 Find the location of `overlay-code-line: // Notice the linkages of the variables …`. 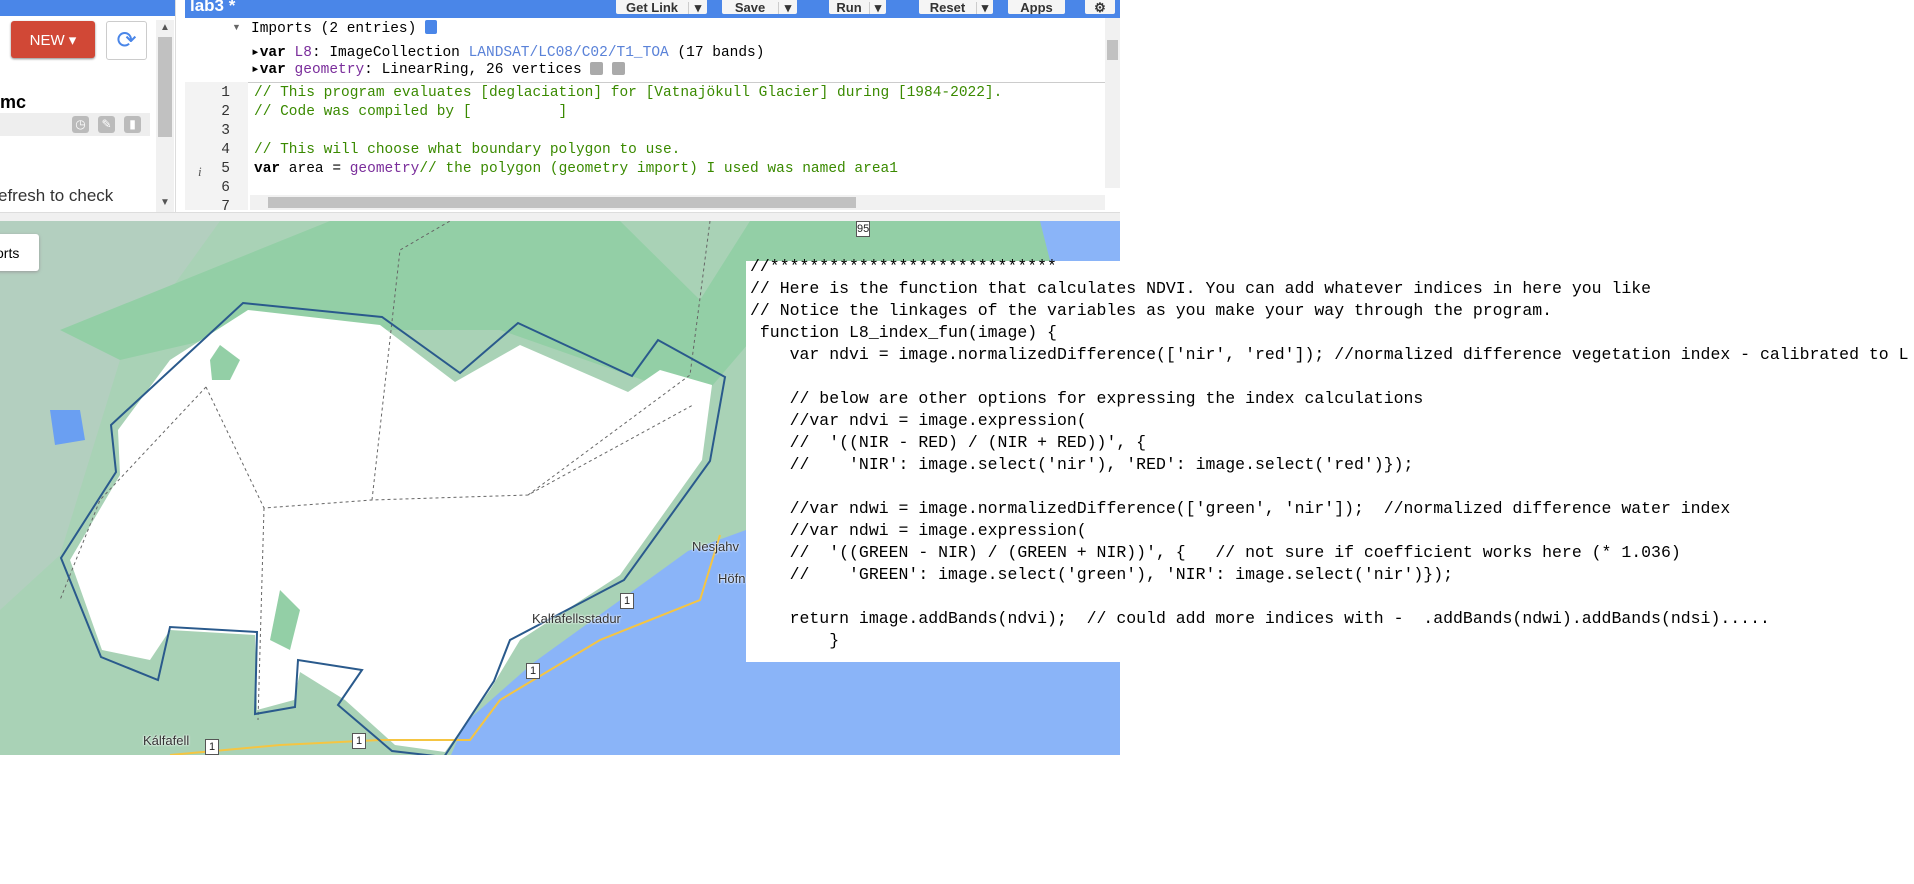

overlay-code-line: // Notice the linkages of the variables … is located at coordinates (1151, 310).